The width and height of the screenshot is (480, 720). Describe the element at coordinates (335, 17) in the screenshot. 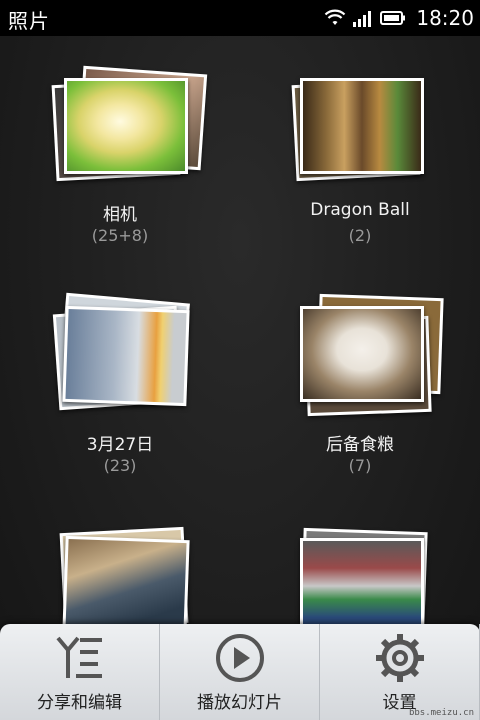

I see `wifi-icon` at that location.